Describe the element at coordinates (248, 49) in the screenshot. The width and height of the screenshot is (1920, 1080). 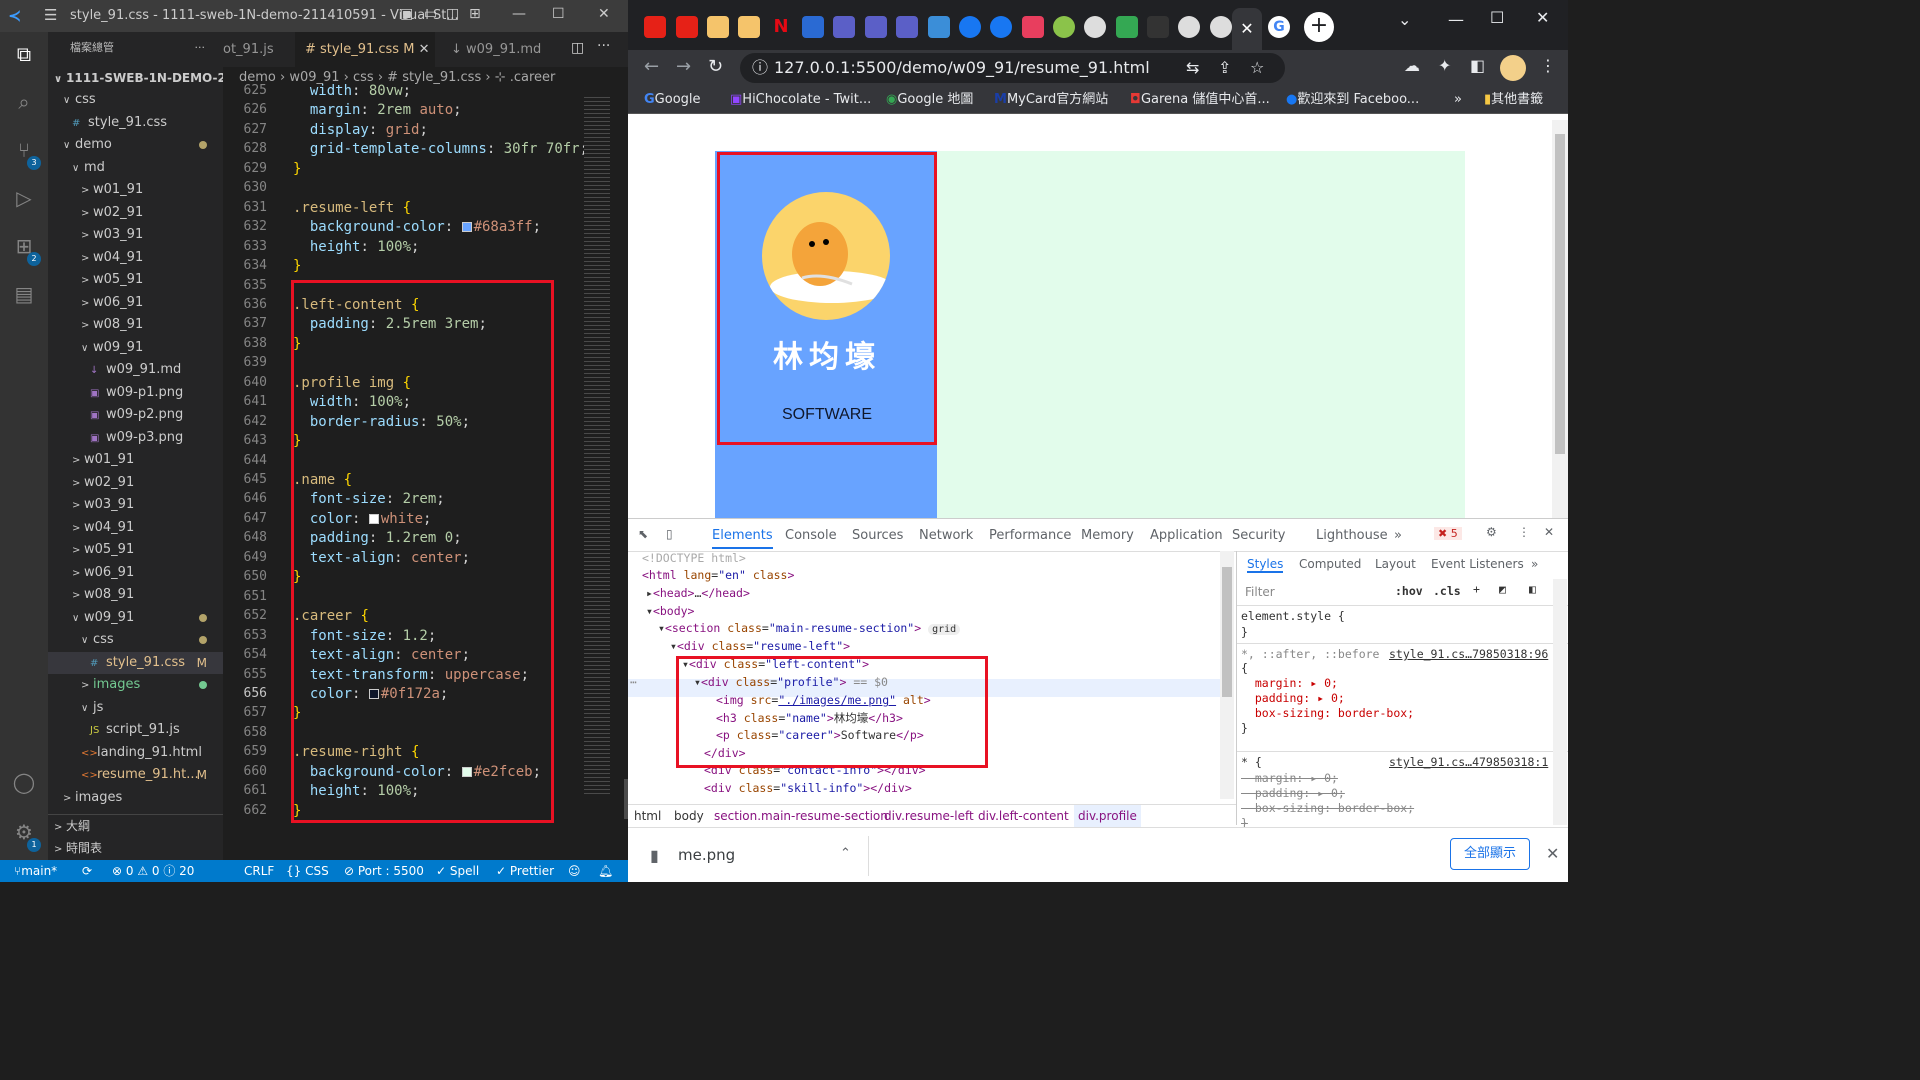
I see `tab-script: ot_91.js` at that location.